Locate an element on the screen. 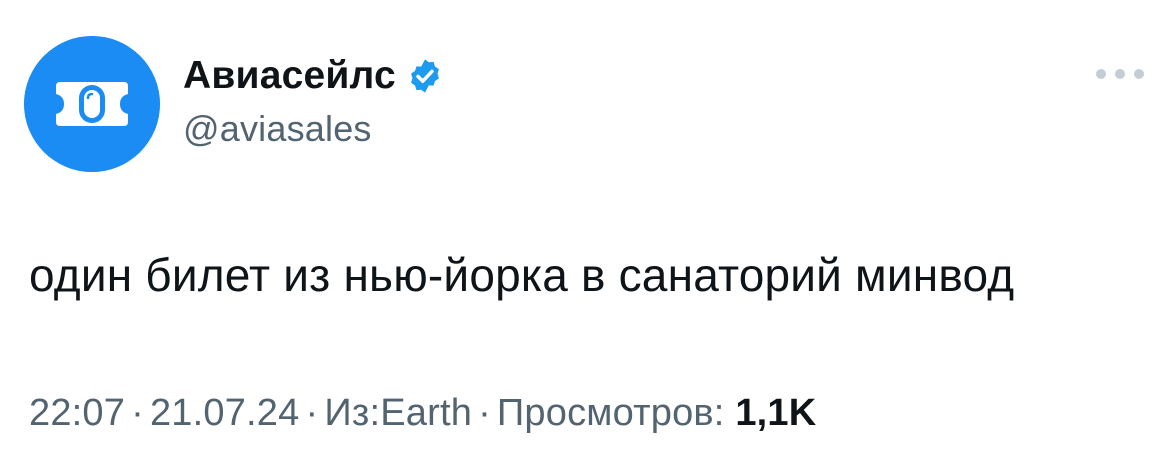 The image size is (1170, 473). more-options-icon is located at coordinates (1120, 74).